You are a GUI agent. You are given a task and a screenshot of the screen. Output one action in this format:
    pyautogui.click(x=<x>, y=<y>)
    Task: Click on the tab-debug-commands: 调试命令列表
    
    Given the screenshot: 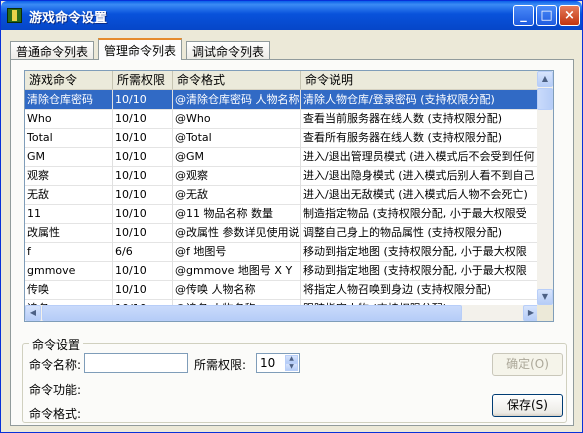 What is the action you would take?
    pyautogui.click(x=228, y=50)
    